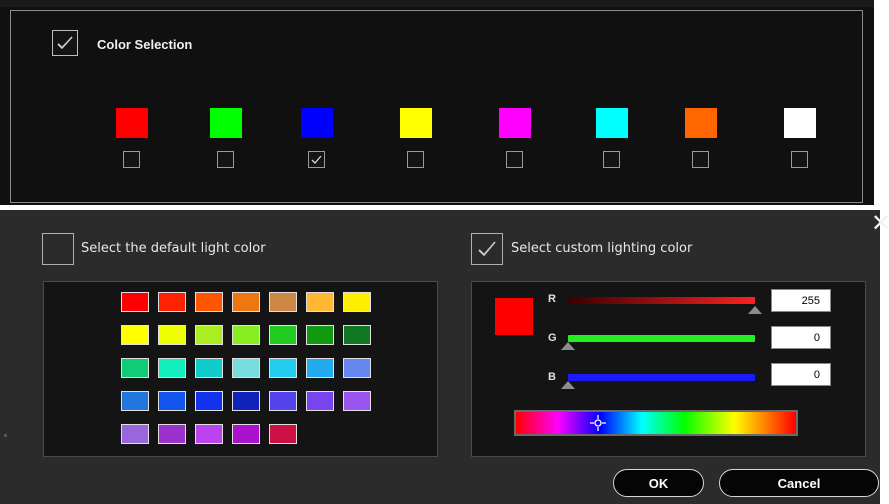 Image resolution: width=889 pixels, height=504 pixels. Describe the element at coordinates (514, 316) in the screenshot. I see `color-preview` at that location.